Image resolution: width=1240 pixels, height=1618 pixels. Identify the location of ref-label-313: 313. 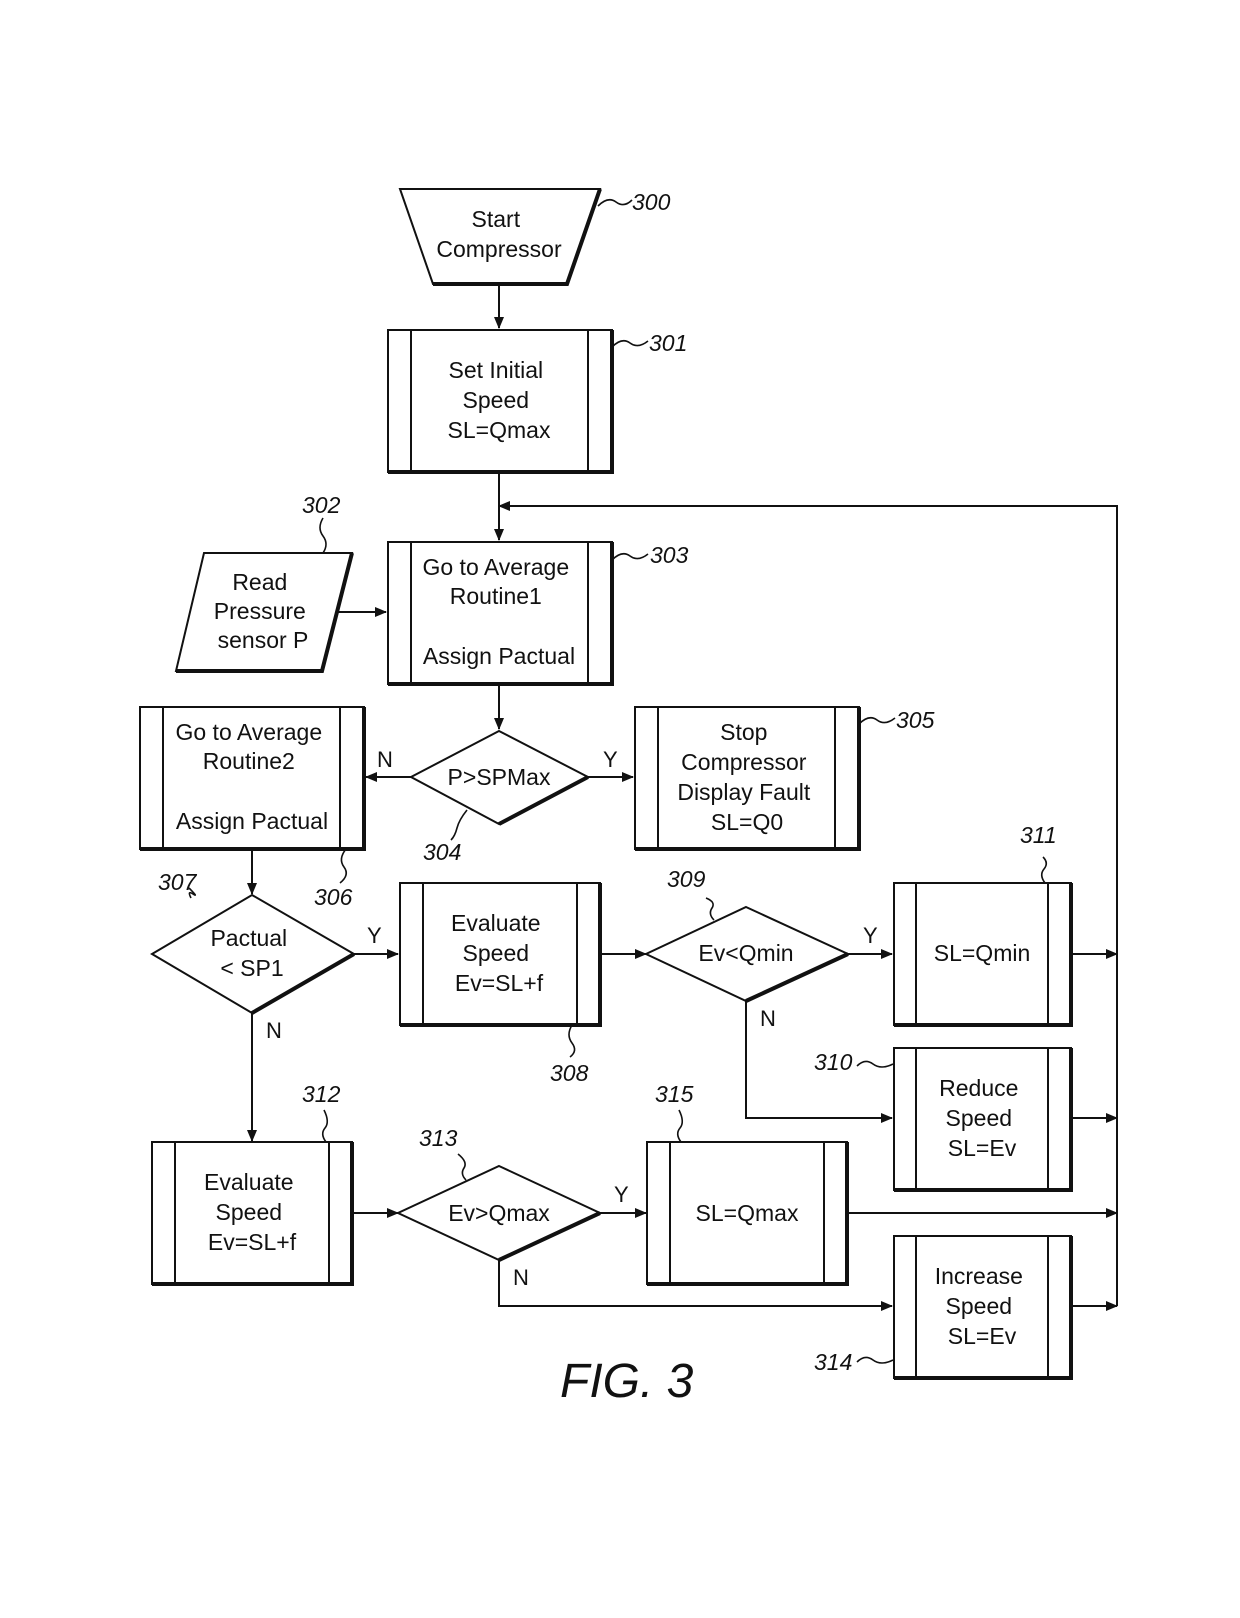
(438, 1138).